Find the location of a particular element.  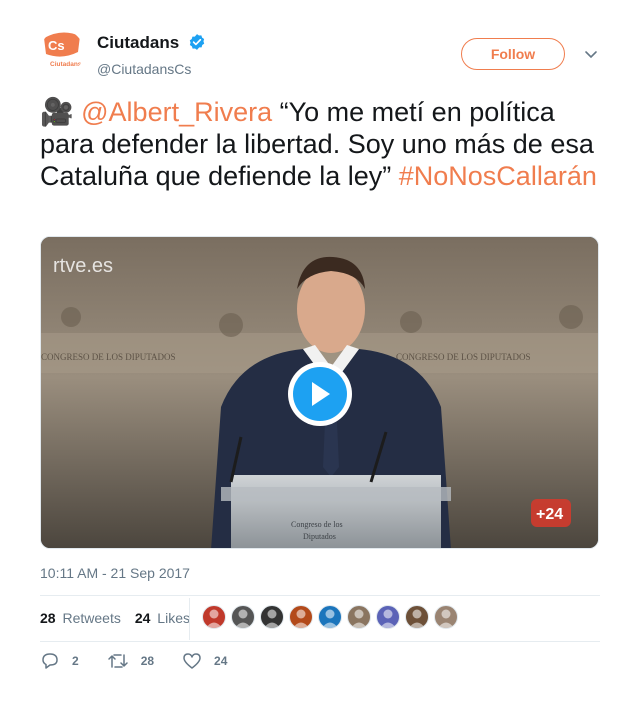

retweet-count: 28 is located at coordinates (147, 661).